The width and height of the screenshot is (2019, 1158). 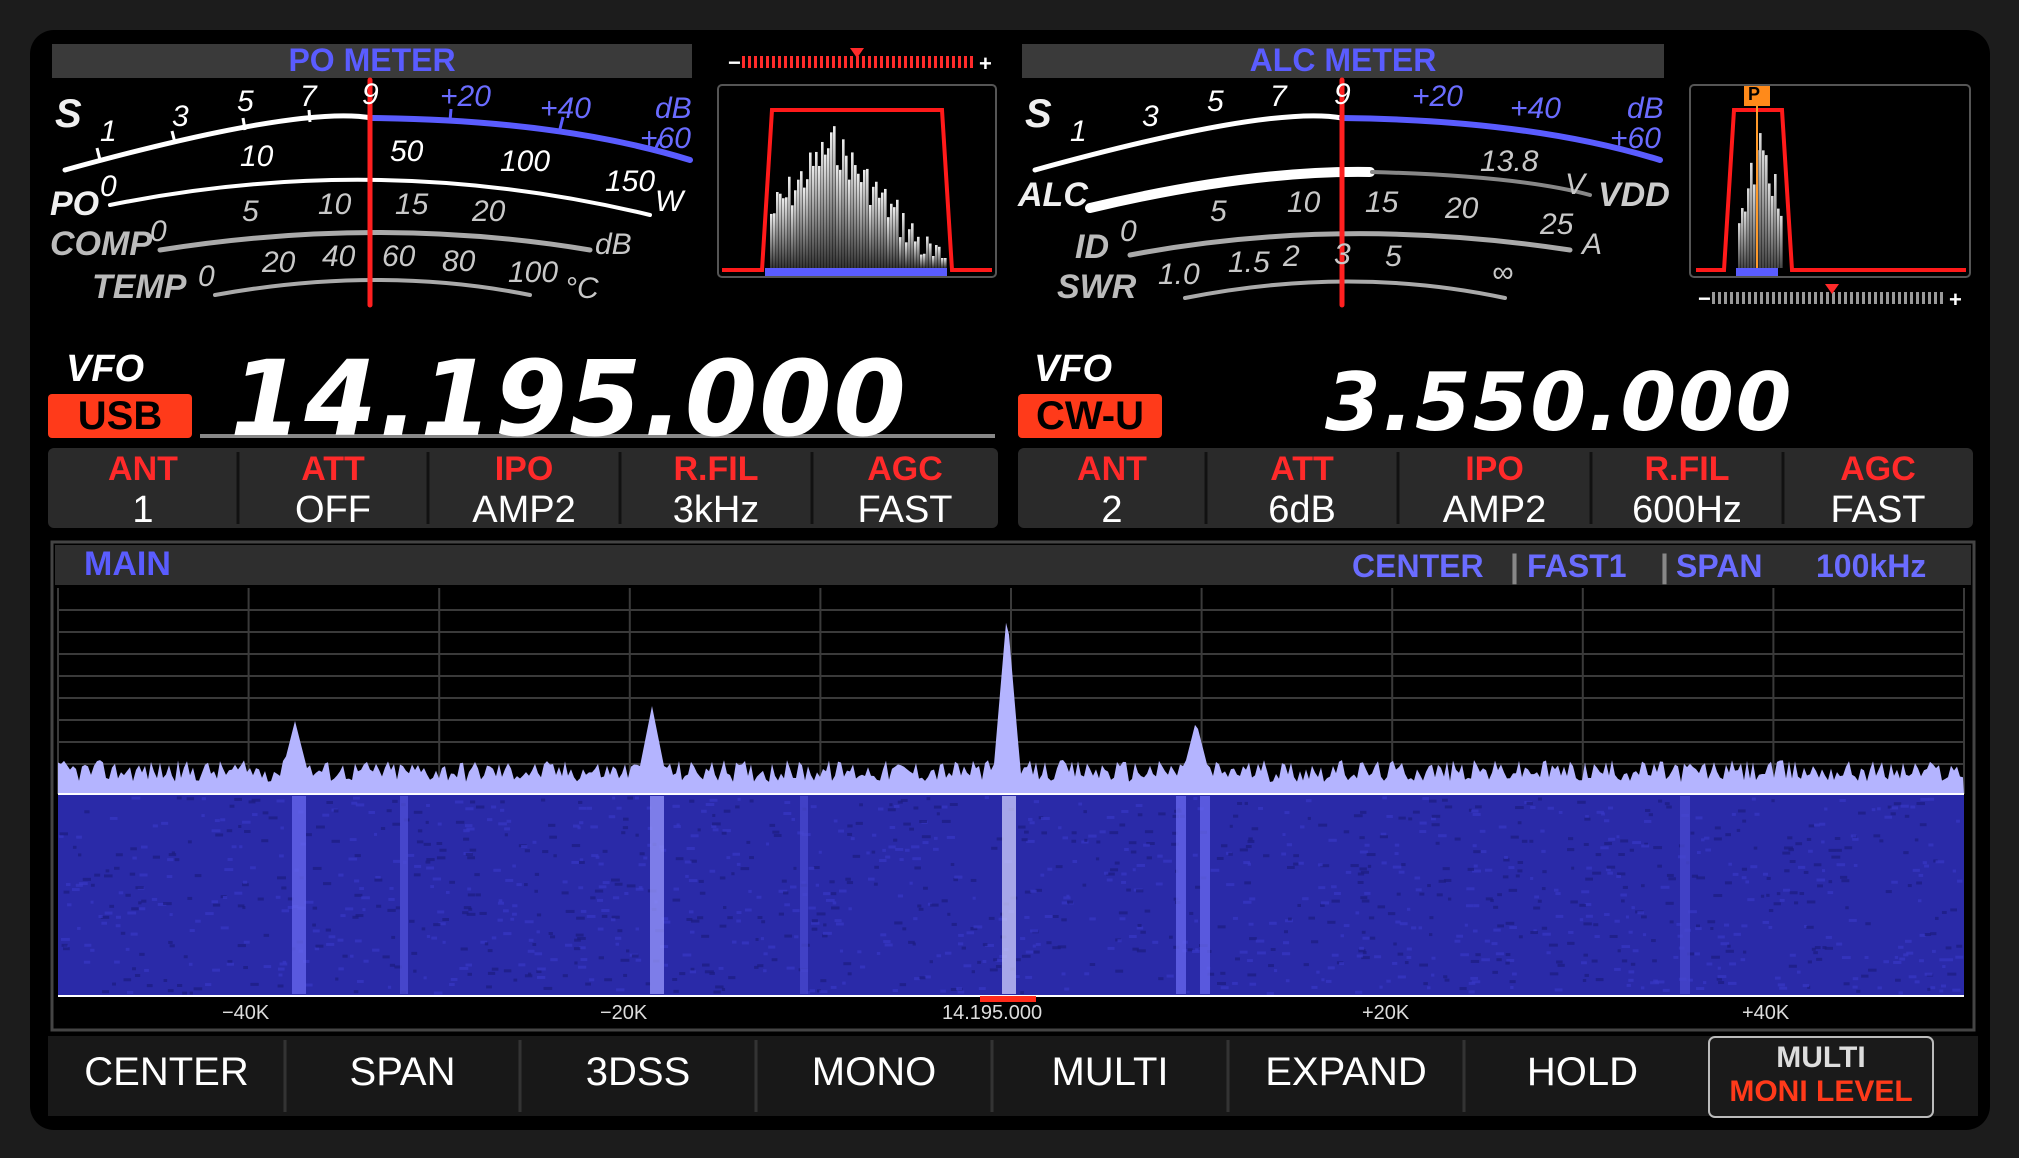 I want to click on setting-value: 6dB, so click(x=1302, y=510).